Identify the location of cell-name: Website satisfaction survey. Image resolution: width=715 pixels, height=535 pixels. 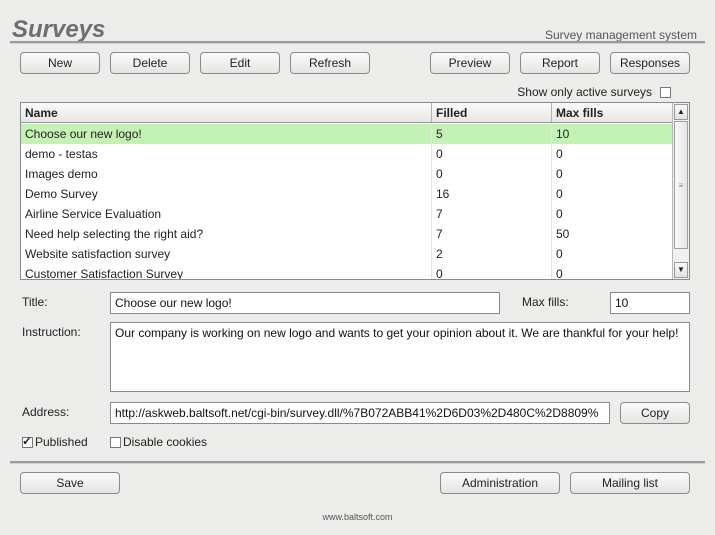
(226, 254).